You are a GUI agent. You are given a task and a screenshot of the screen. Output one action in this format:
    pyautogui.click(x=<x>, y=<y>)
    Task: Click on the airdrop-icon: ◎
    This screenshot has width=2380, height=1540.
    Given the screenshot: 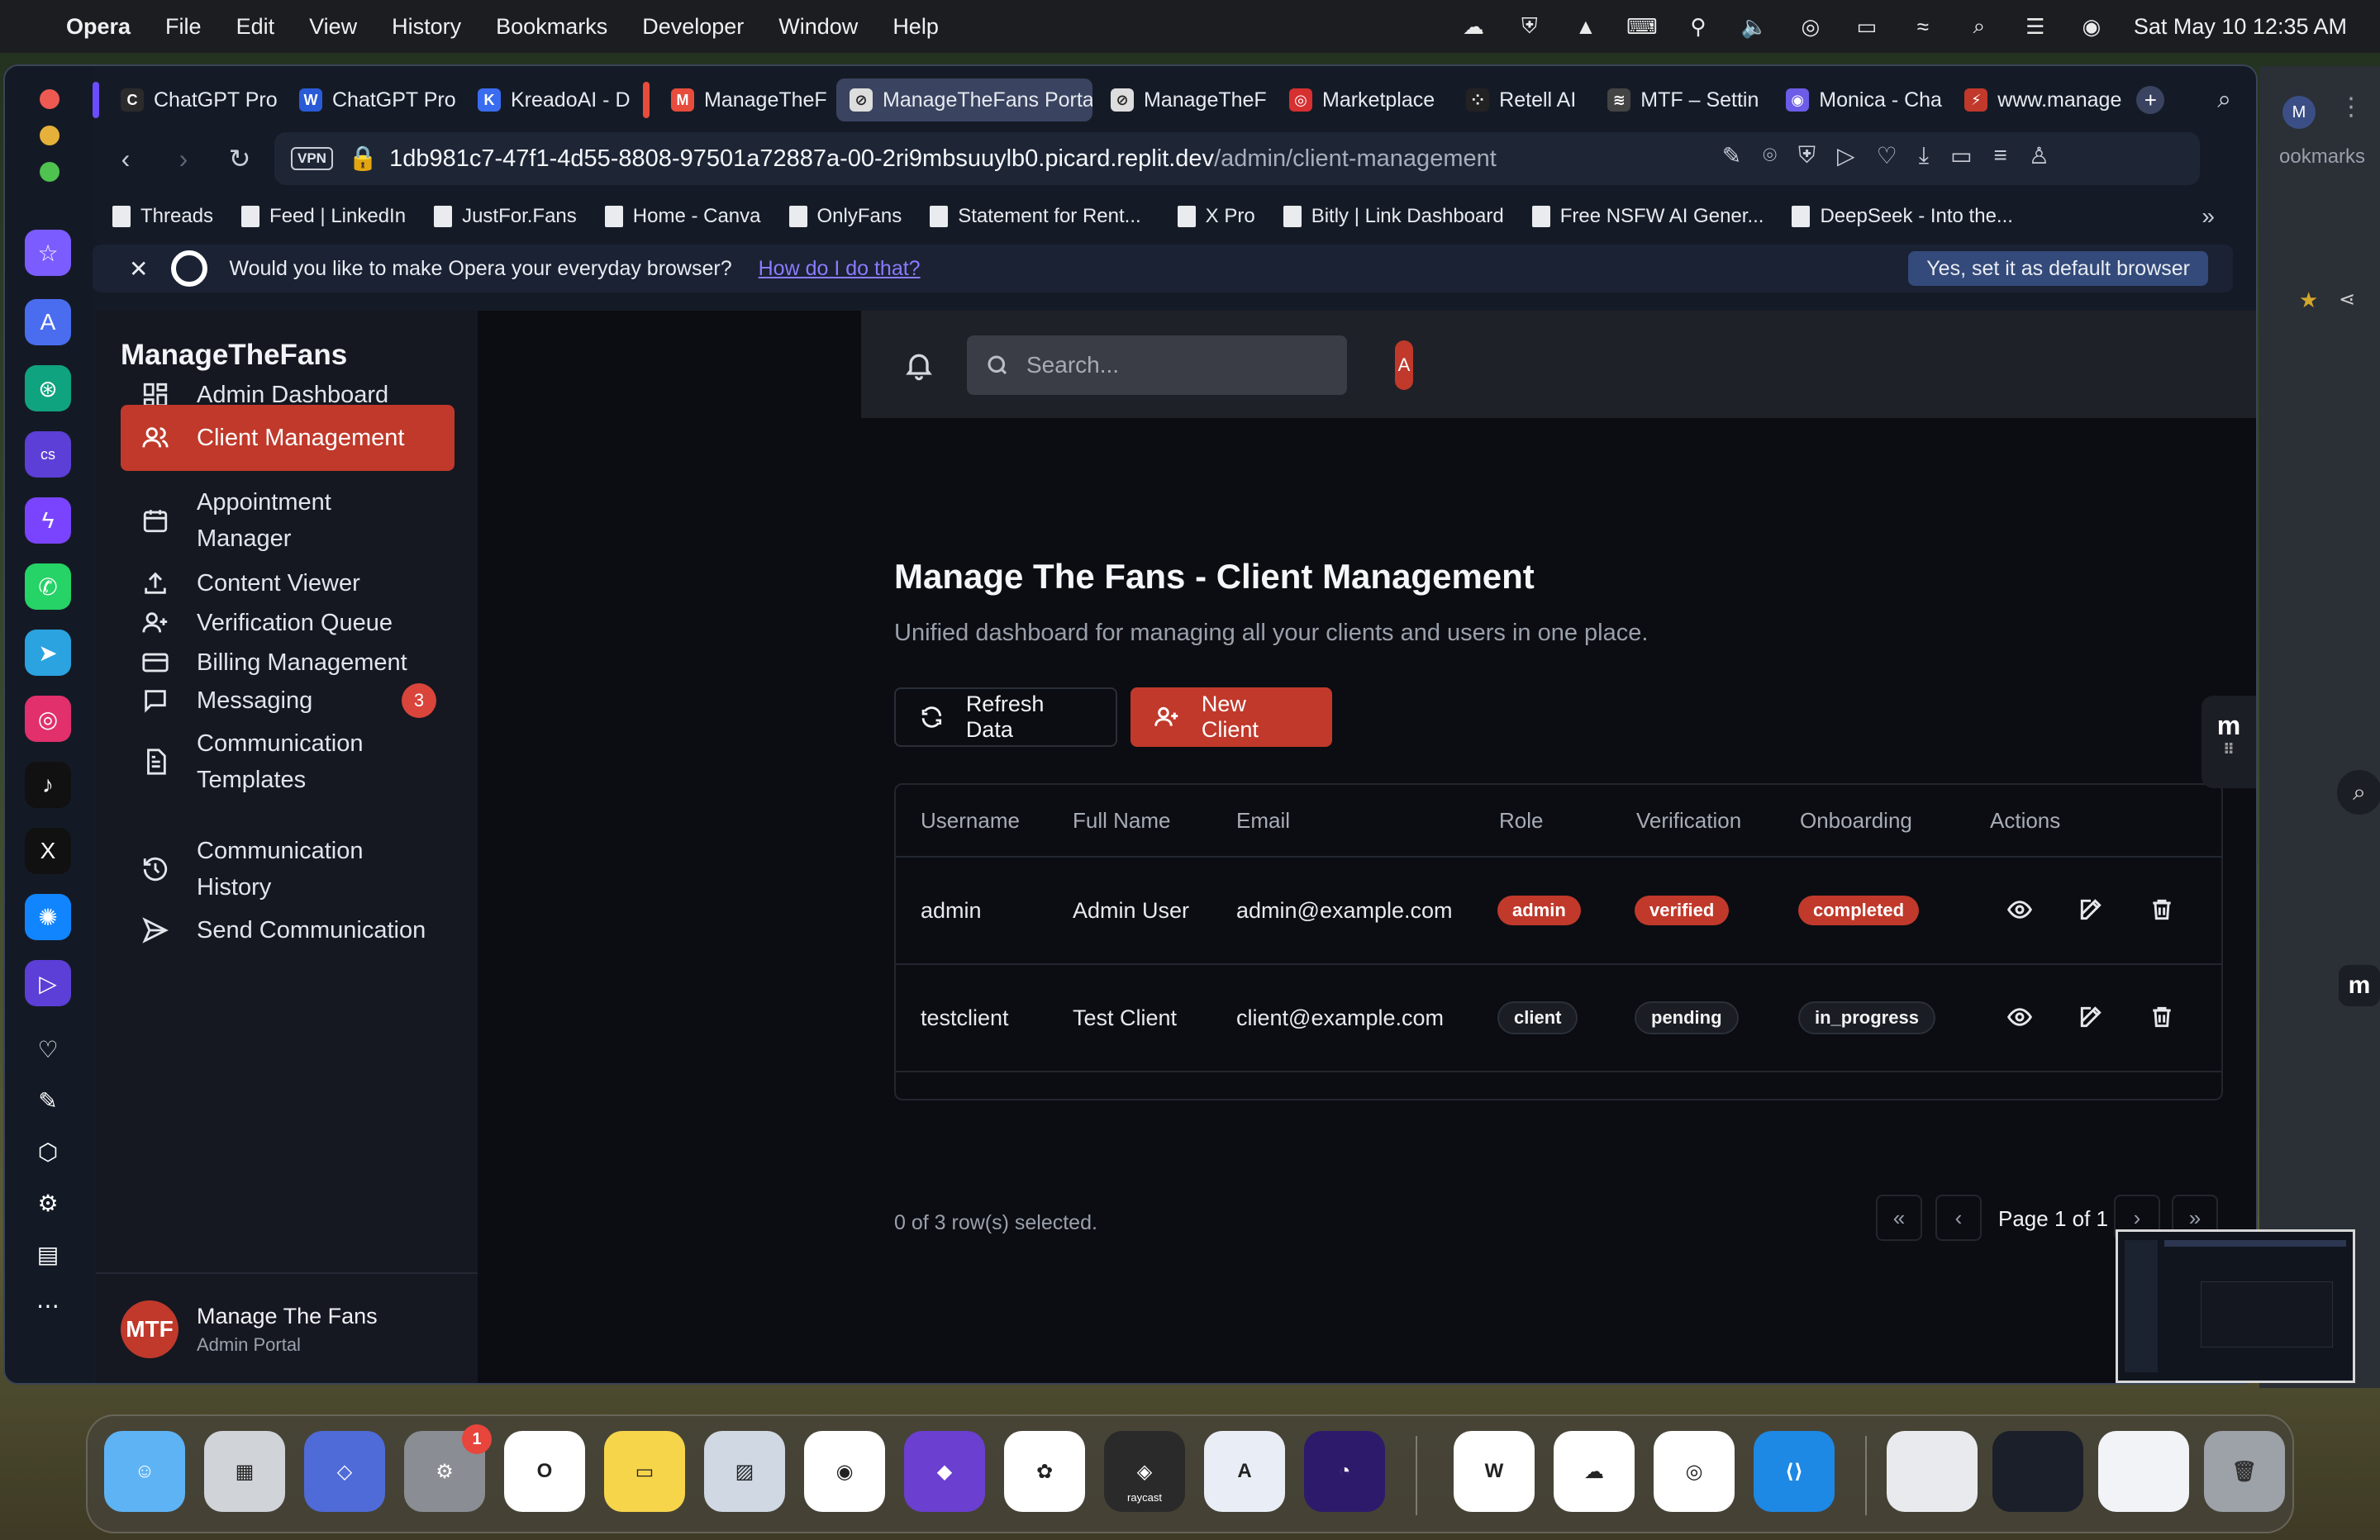 What is the action you would take?
    pyautogui.click(x=1811, y=26)
    